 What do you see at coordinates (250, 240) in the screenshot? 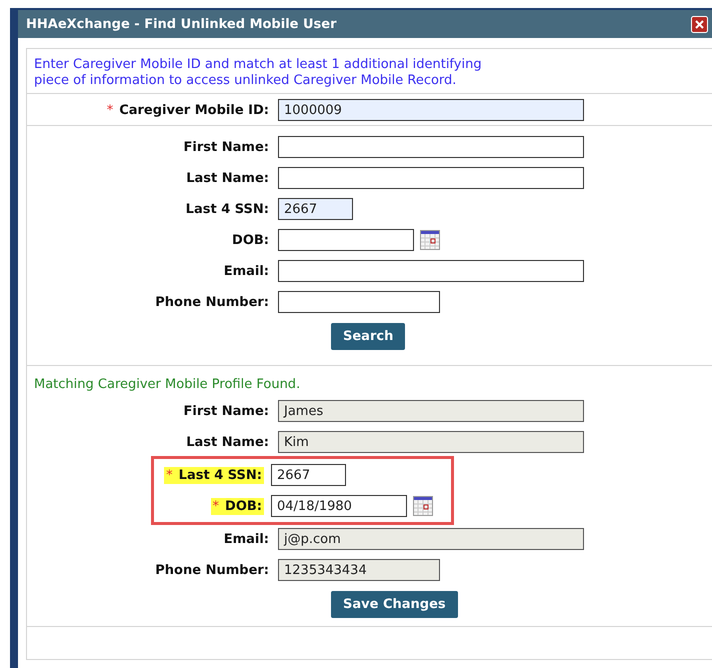
I see `field-label: DOB:` at bounding box center [250, 240].